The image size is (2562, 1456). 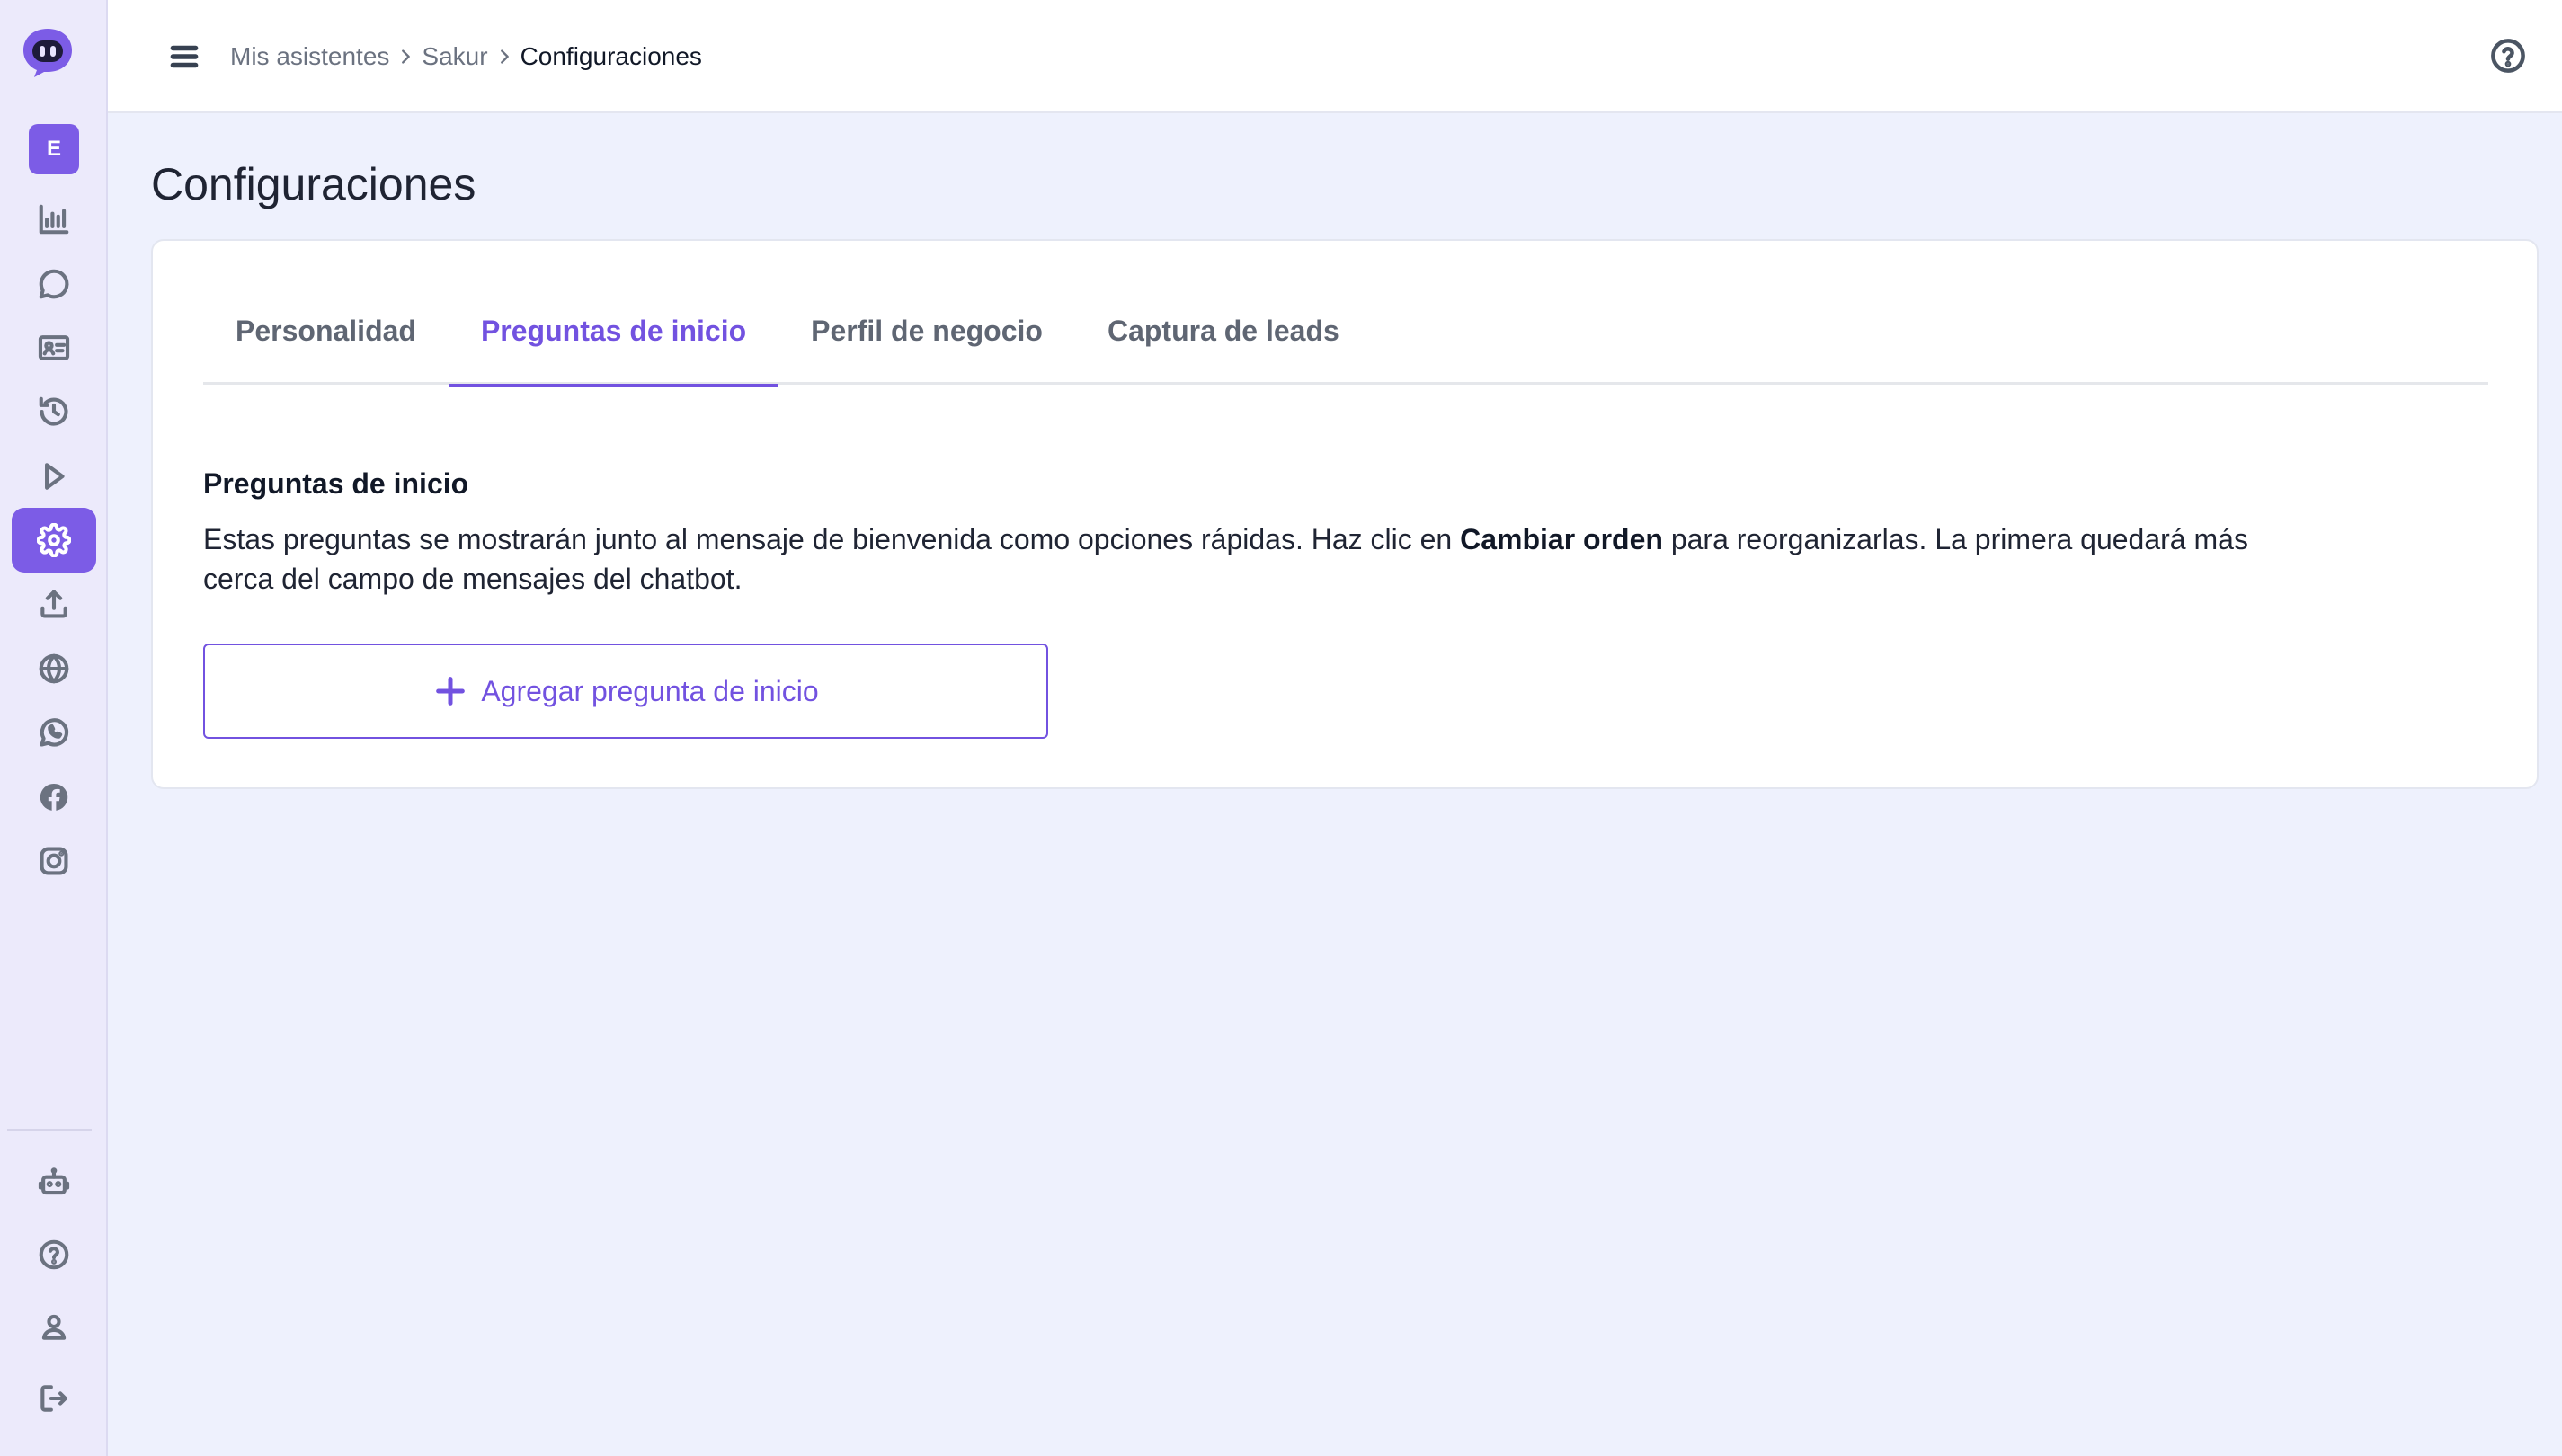 I want to click on breadcrumb-item-assistants: Mis asistentes, so click(x=309, y=57).